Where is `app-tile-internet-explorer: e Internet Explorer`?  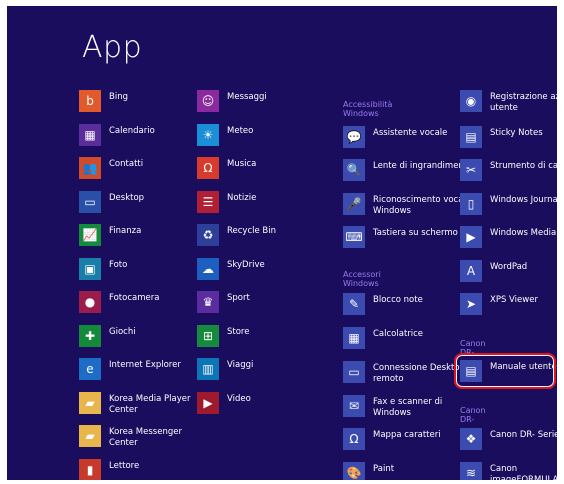 app-tile-internet-explorer: e Internet Explorer is located at coordinates (138, 374).